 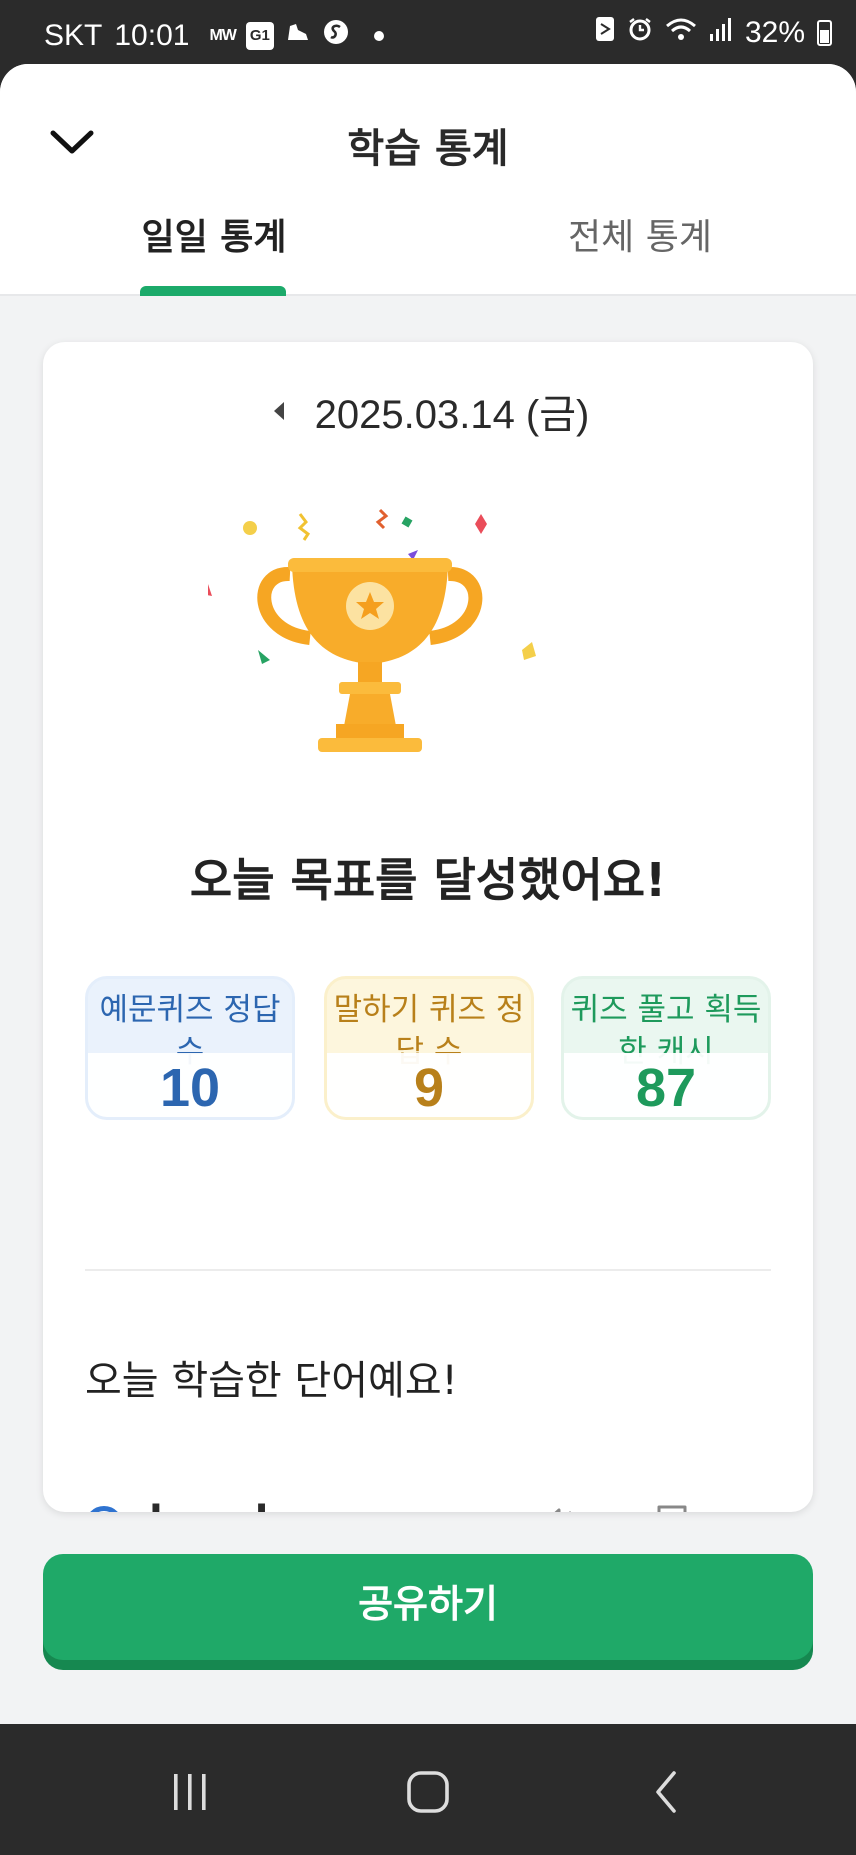 I want to click on date-navigator: 2025.03.14 (금), so click(x=428, y=411).